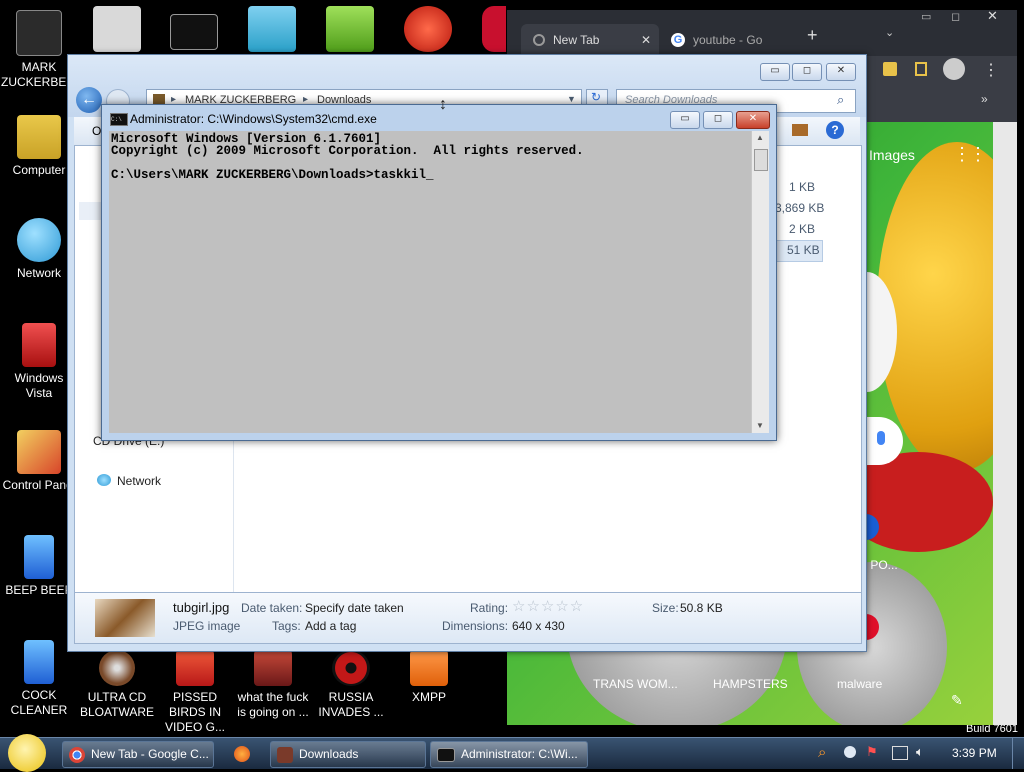 The image size is (1024, 772). I want to click on burning-software-icon, so click(272, 29).